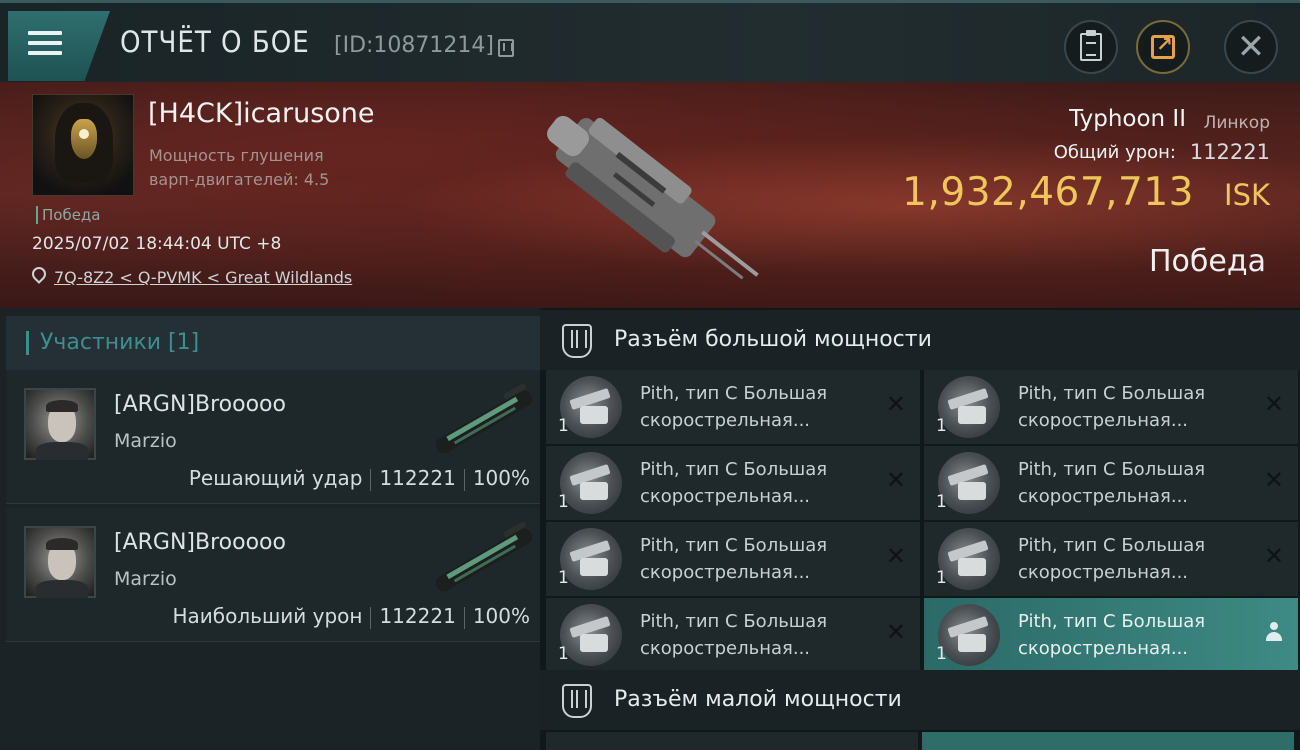 Image resolution: width=1300 pixels, height=750 pixels. I want to click on menu-icon-bar, so click(45, 43).